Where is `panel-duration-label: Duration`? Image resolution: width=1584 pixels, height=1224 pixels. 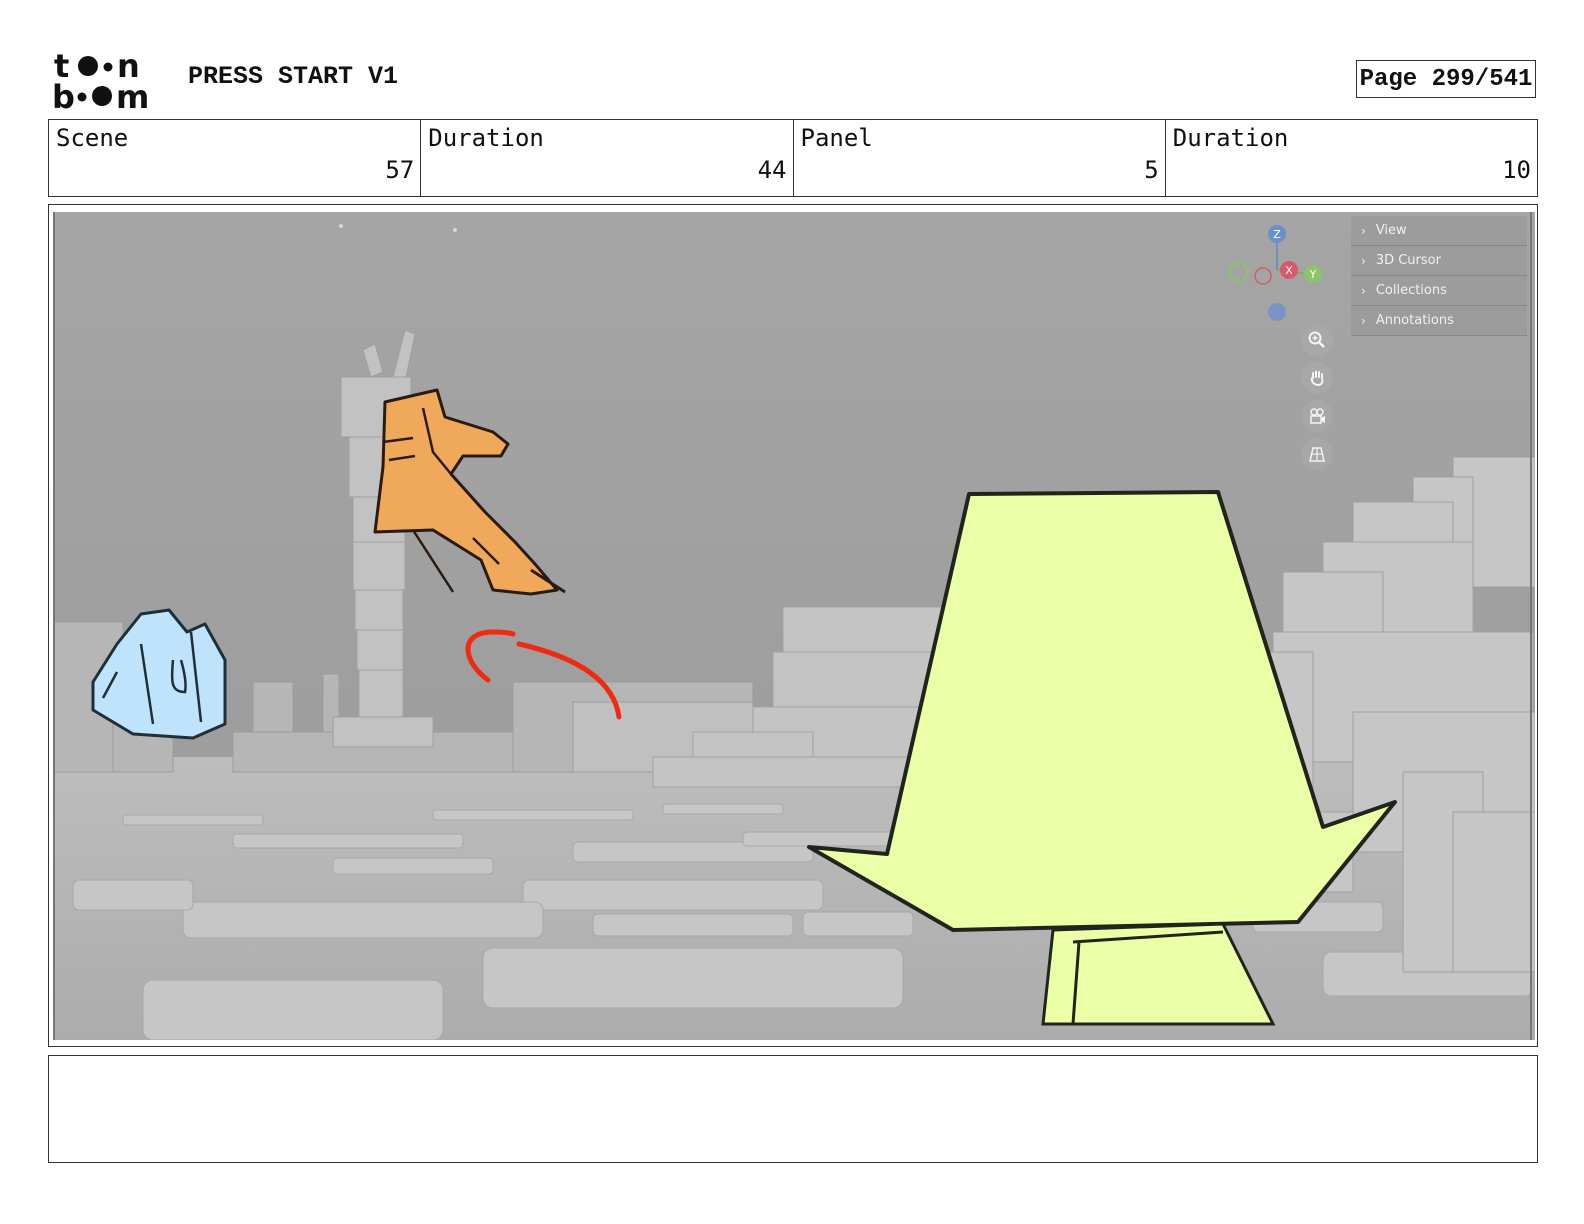
panel-duration-label: Duration is located at coordinates (1230, 138).